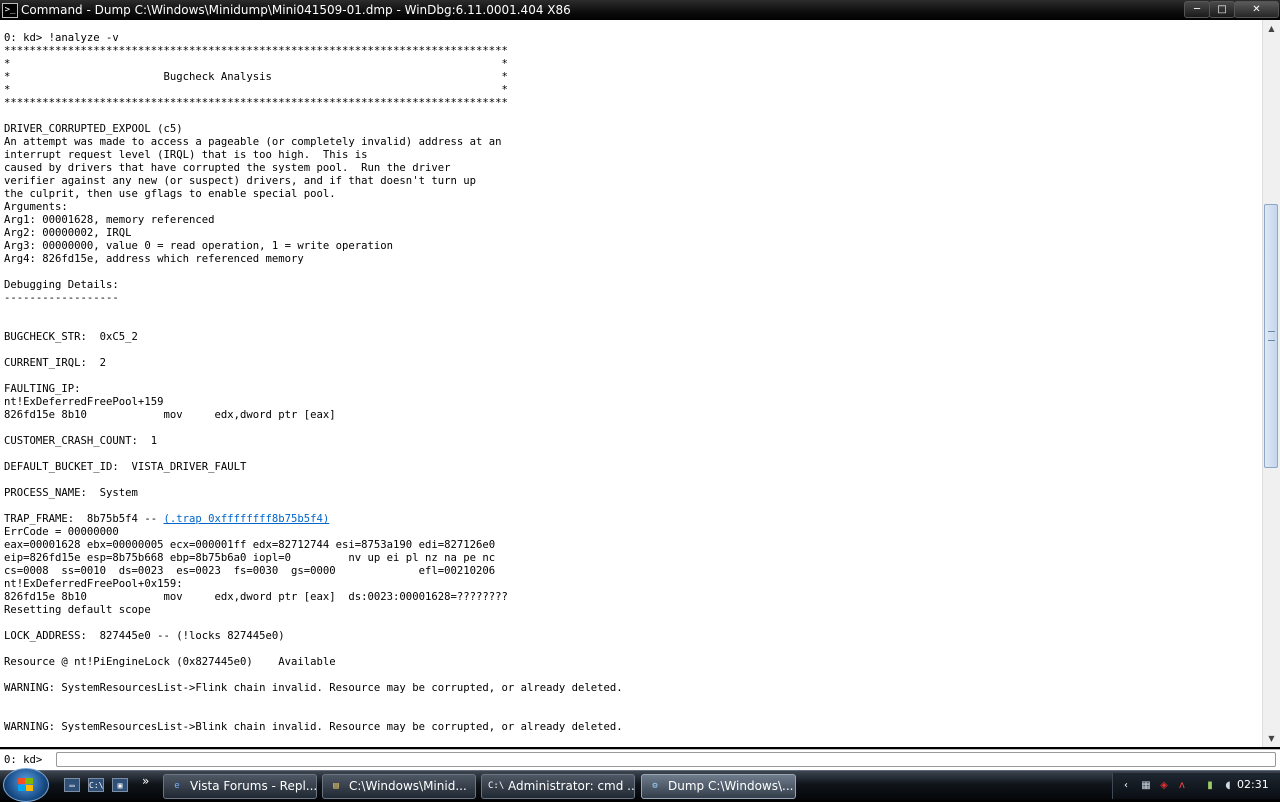  What do you see at coordinates (655, 786) in the screenshot?
I see `windbg-icon: ⚙` at bounding box center [655, 786].